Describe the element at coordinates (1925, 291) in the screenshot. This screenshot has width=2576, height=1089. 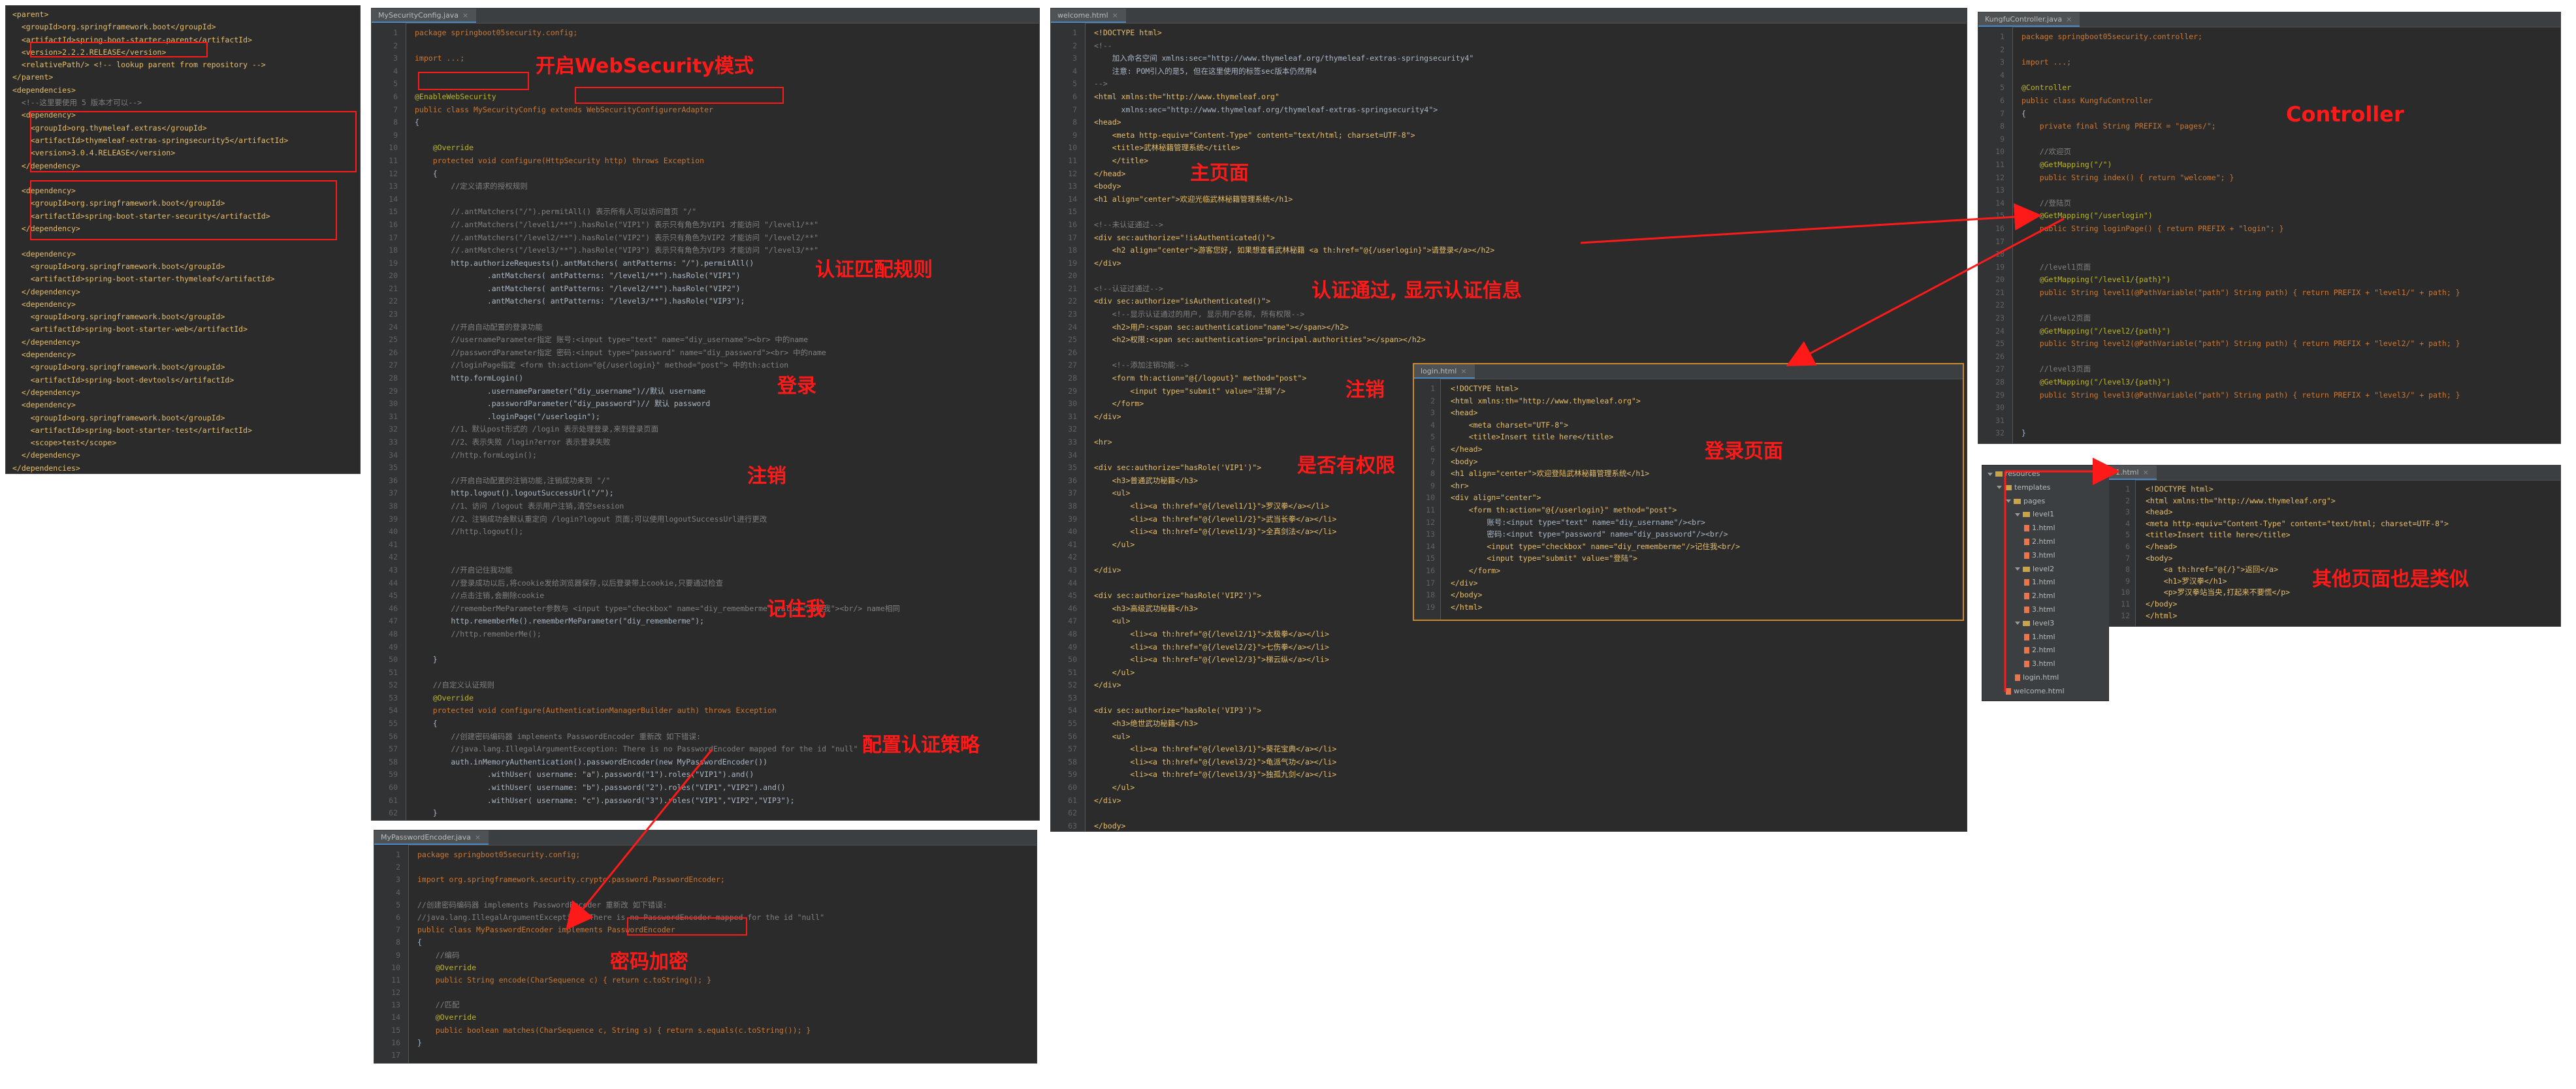
I see `arrow-controller-to-login-page` at that location.